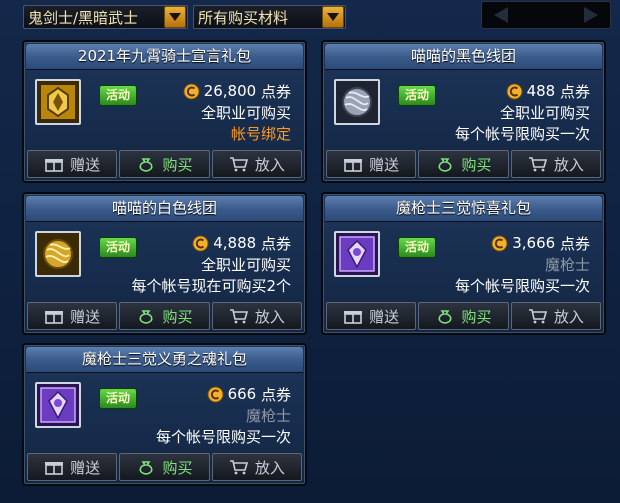 The width and height of the screenshot is (620, 503). I want to click on item-price: 4,888 点券, so click(241, 243).